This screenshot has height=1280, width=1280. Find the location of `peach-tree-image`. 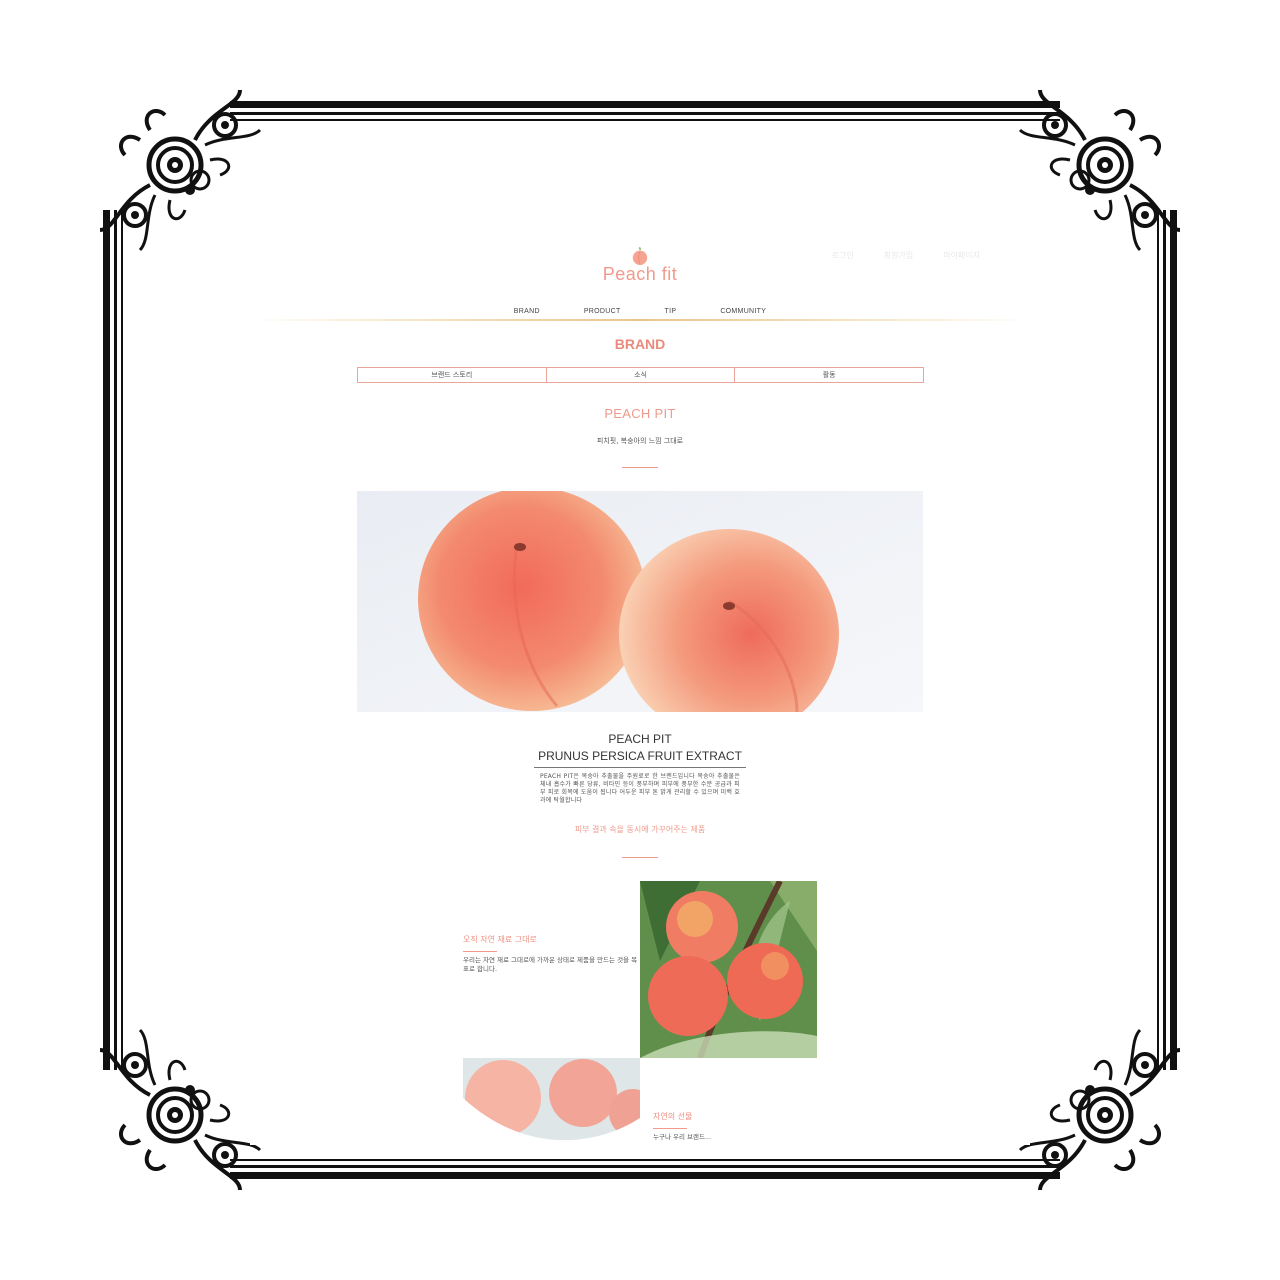

peach-tree-image is located at coordinates (728, 969).